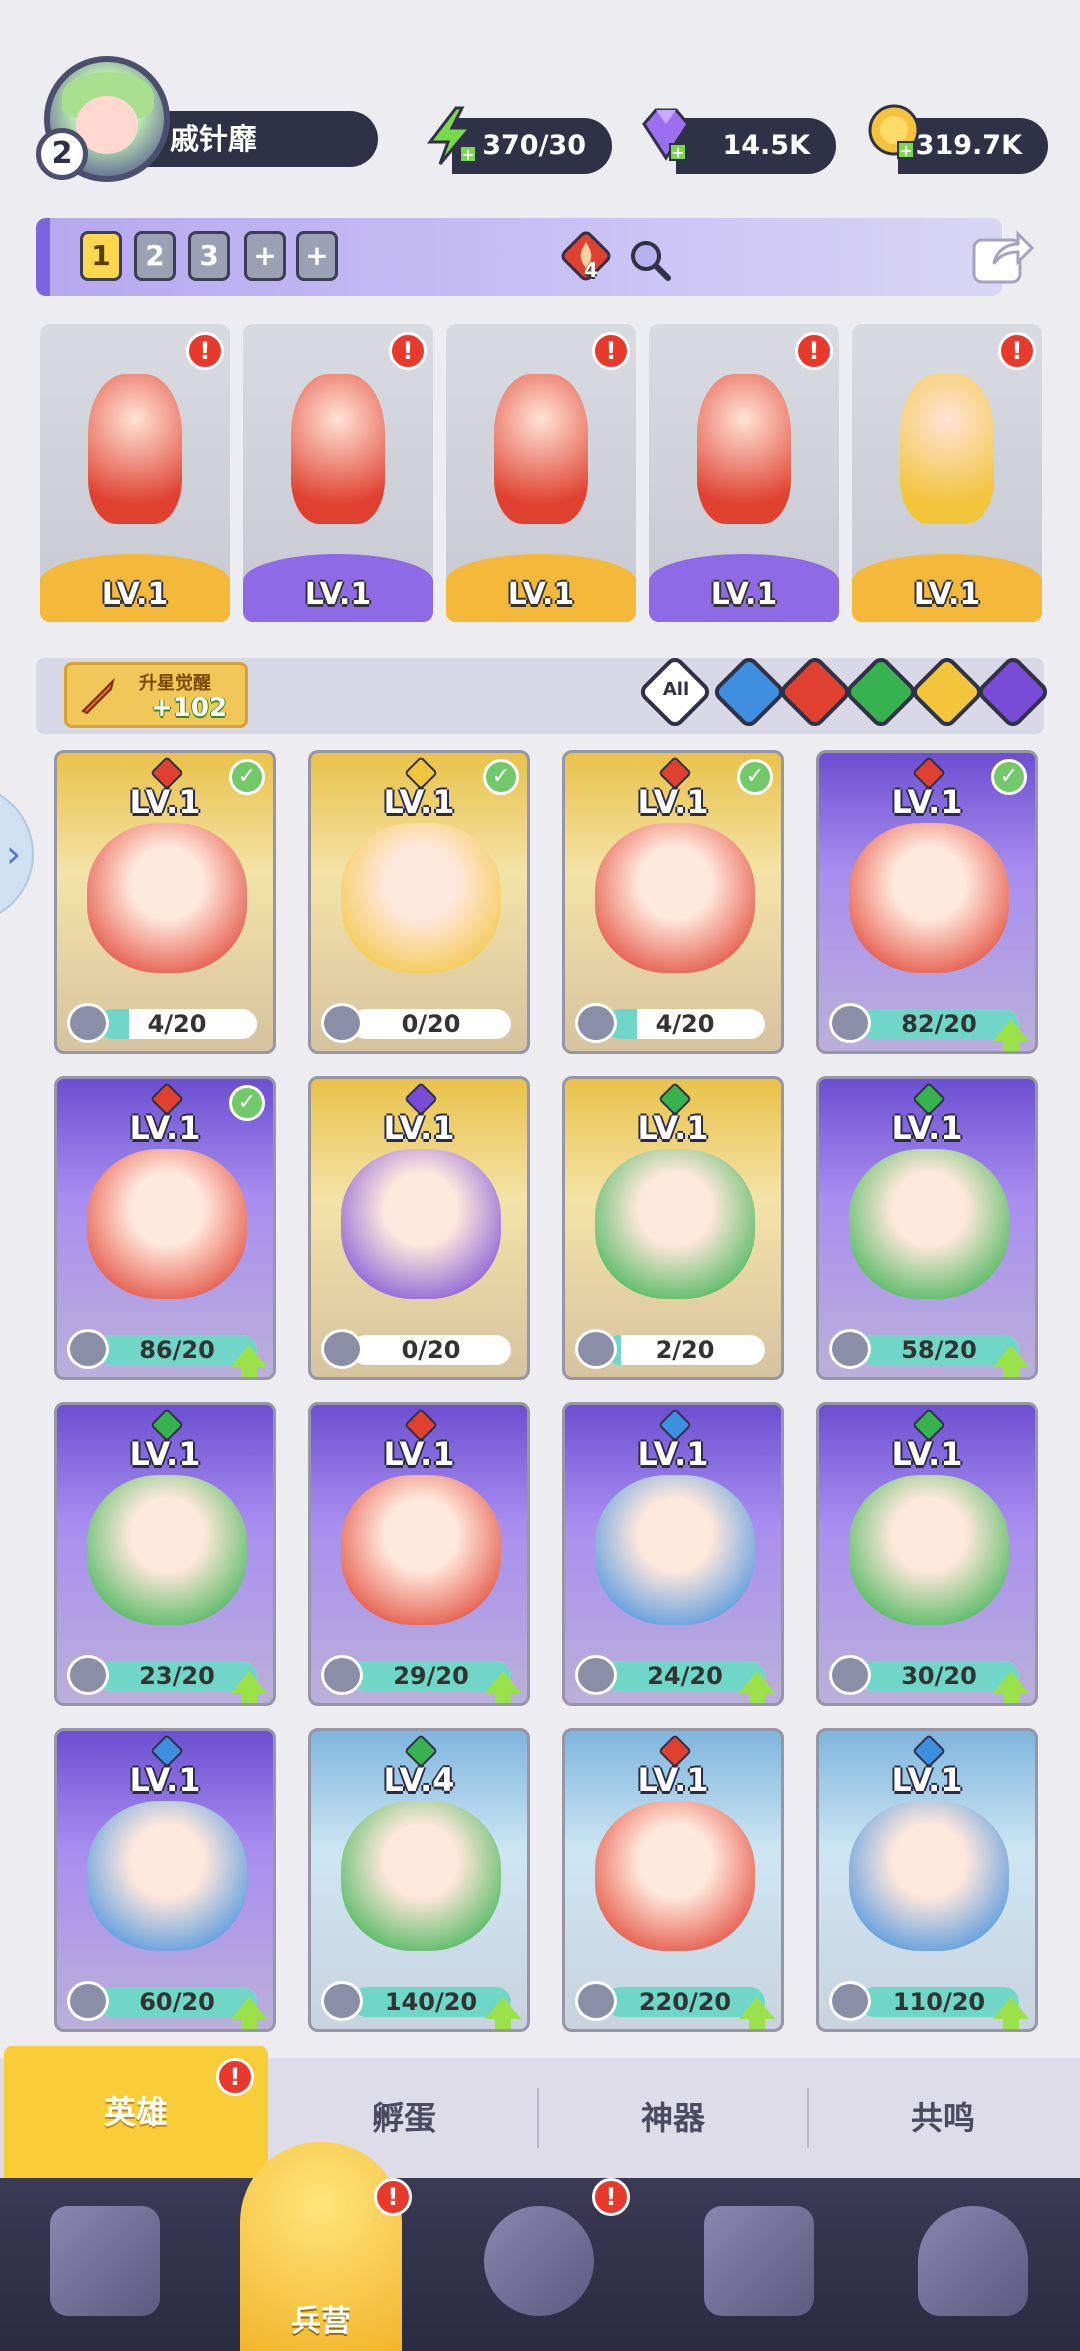 Image resolution: width=1080 pixels, height=2351 pixels. Describe the element at coordinates (649, 259) in the screenshot. I see `search-icon` at that location.